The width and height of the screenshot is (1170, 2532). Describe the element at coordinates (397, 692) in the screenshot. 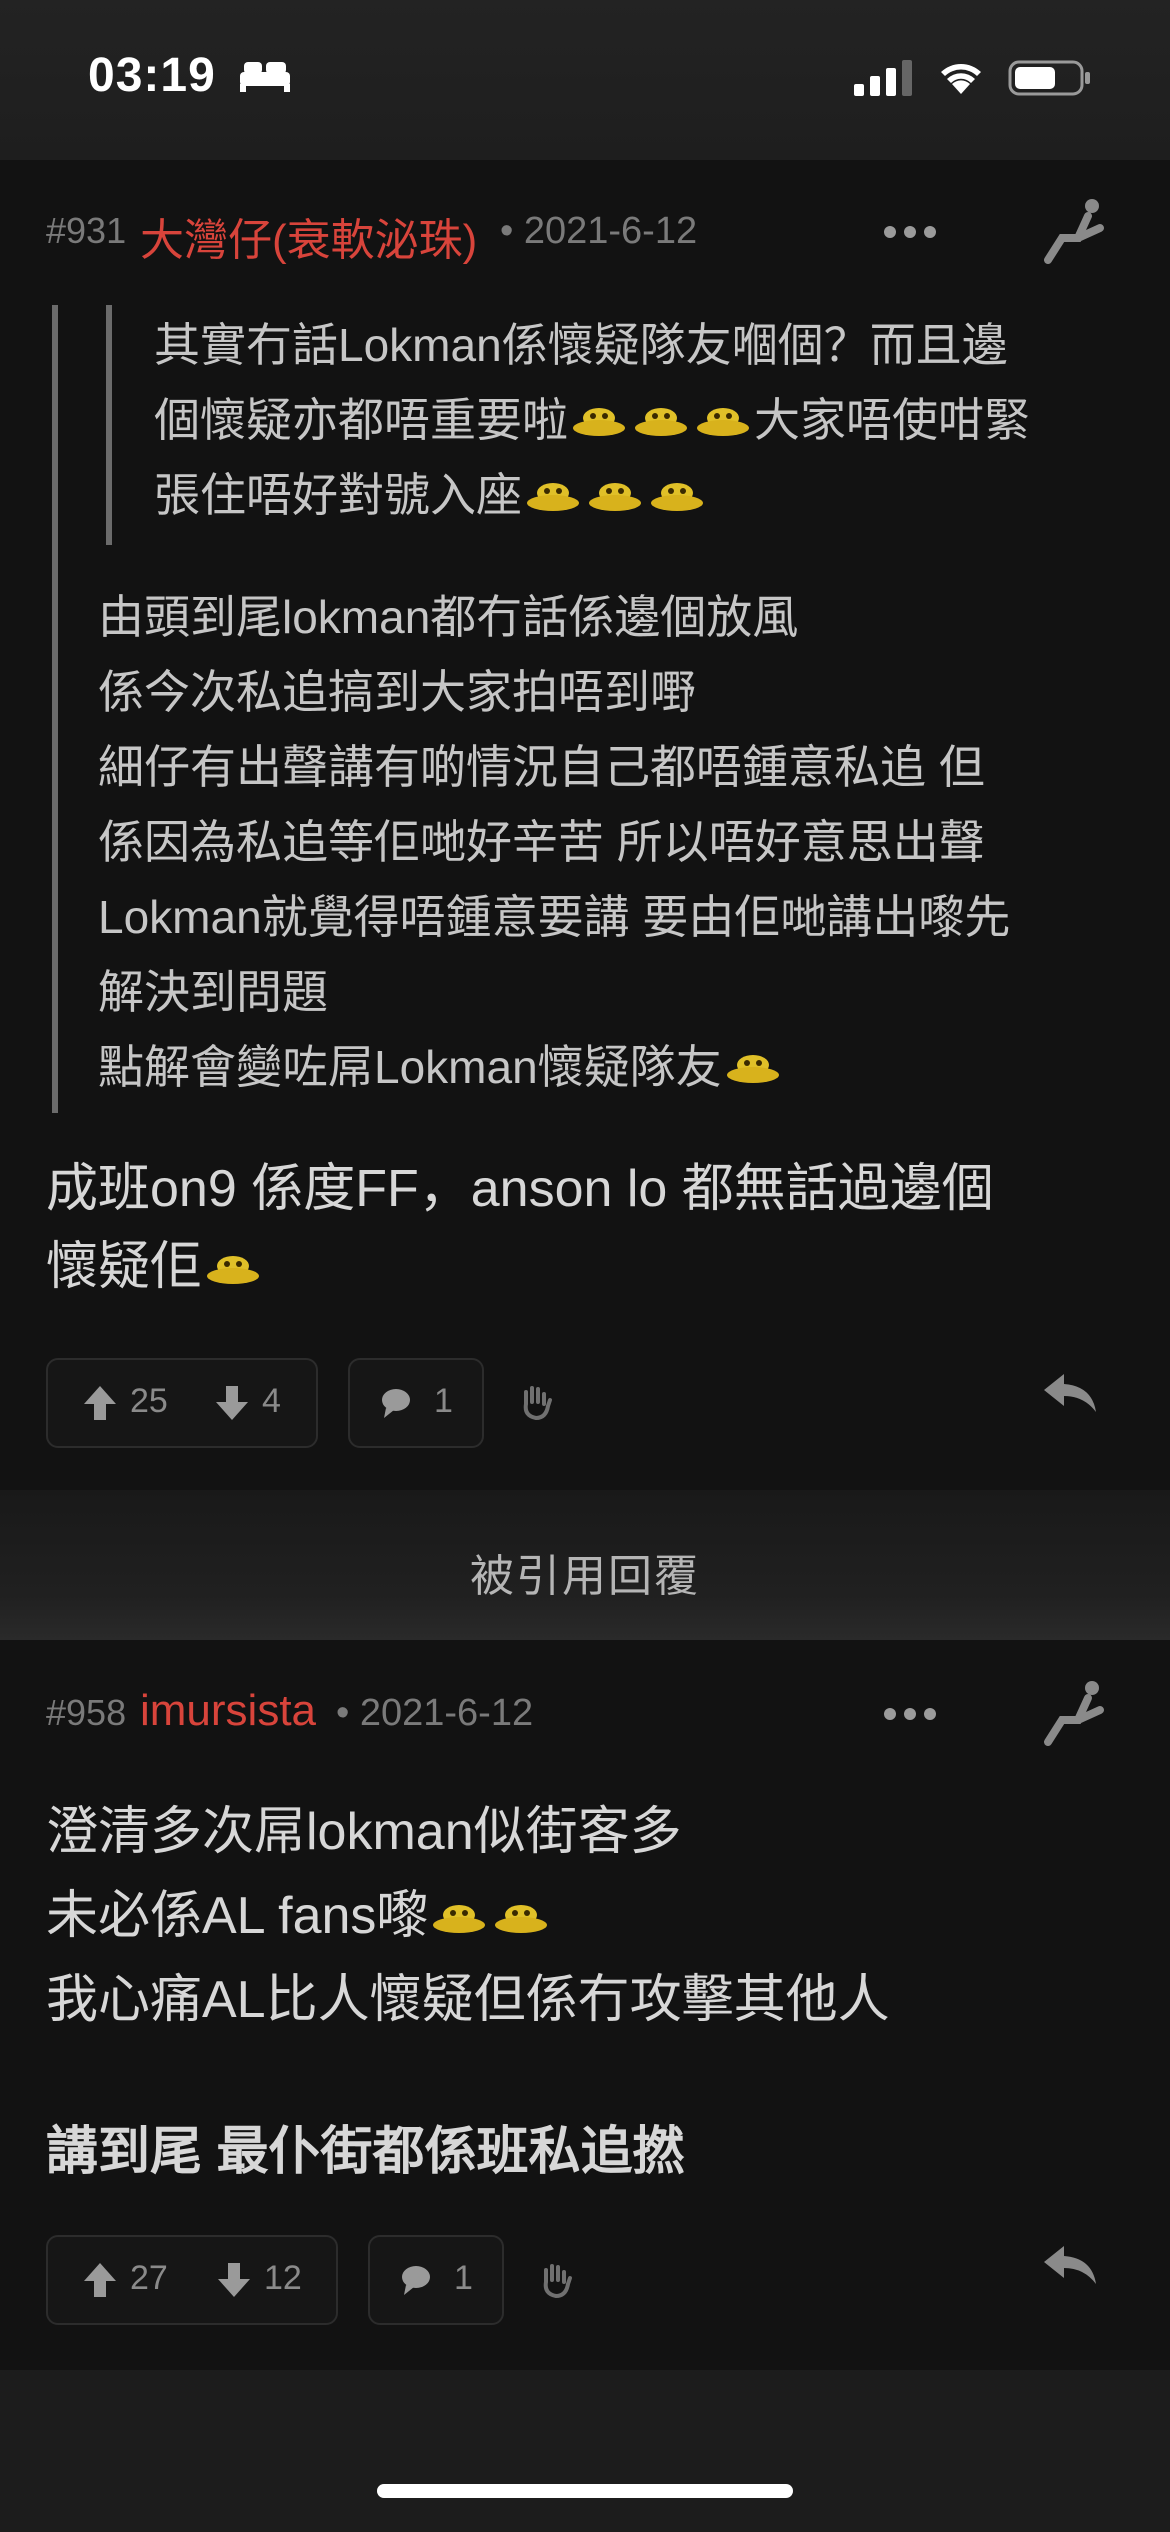

I see `quote-line: 係今次私追搞到大家拍唔到嘢` at that location.